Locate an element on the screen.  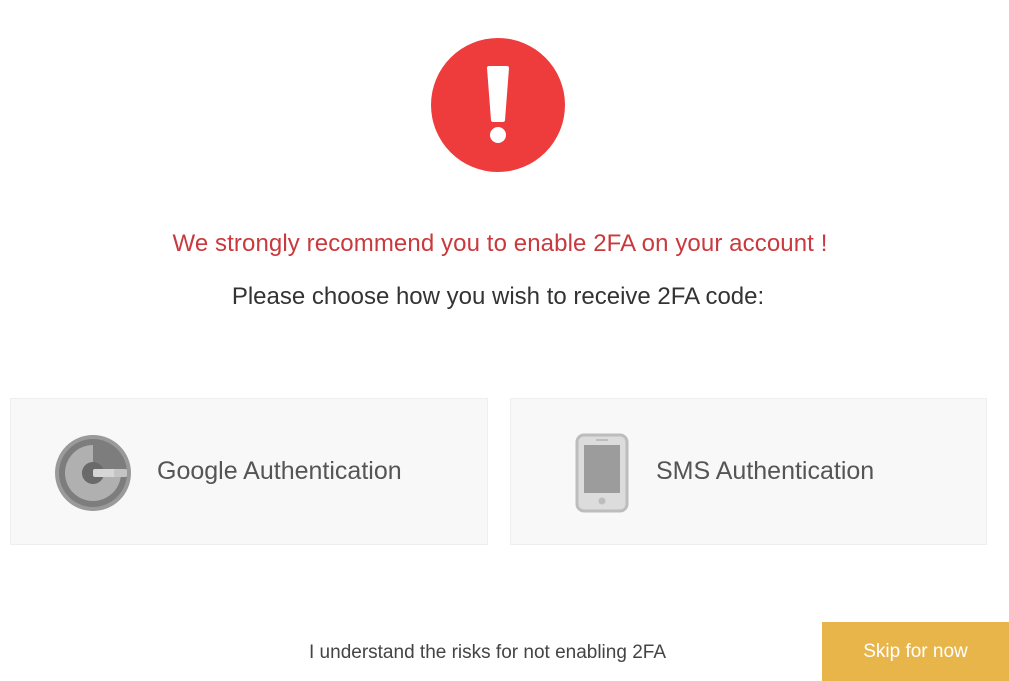
google-authentication-label: Google Authentication is located at coordinates (279, 471).